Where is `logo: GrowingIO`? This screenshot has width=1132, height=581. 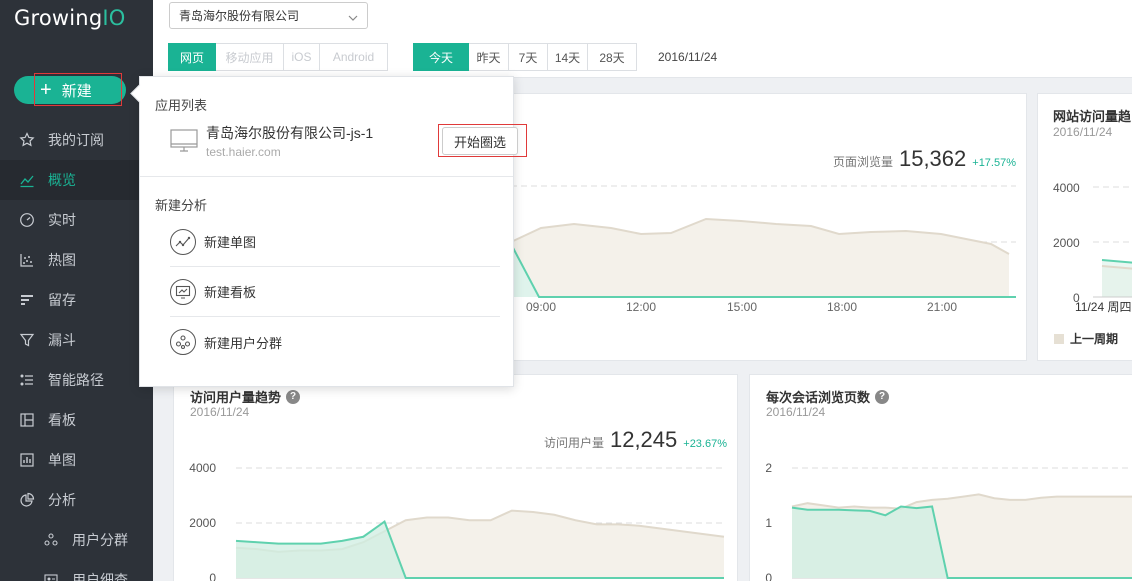 logo: GrowingIO is located at coordinates (69, 18).